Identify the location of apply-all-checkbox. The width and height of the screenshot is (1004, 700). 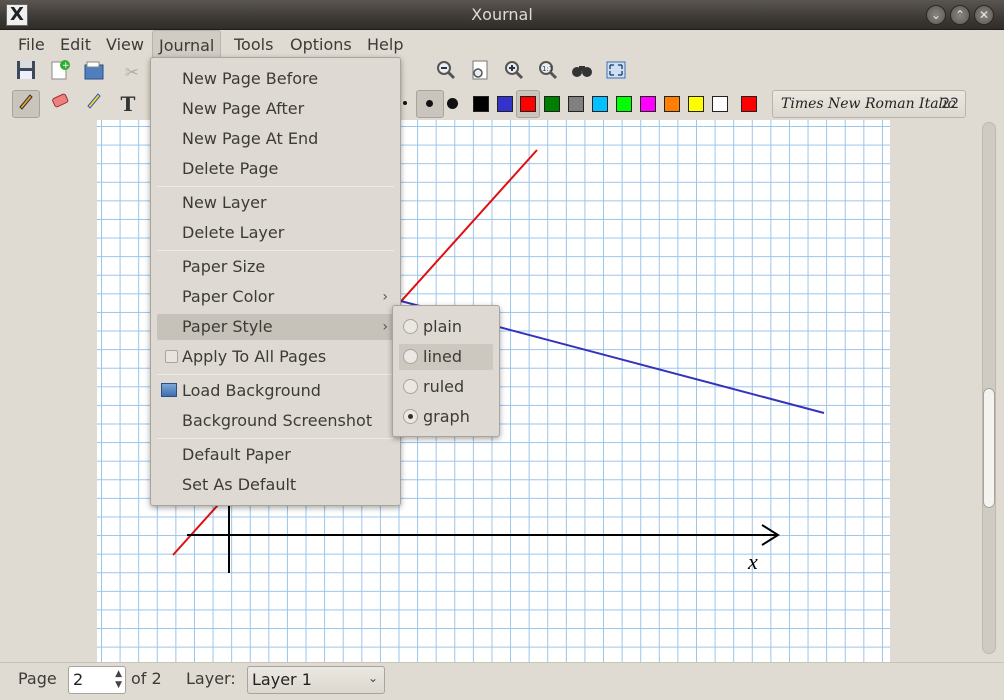
(171, 356).